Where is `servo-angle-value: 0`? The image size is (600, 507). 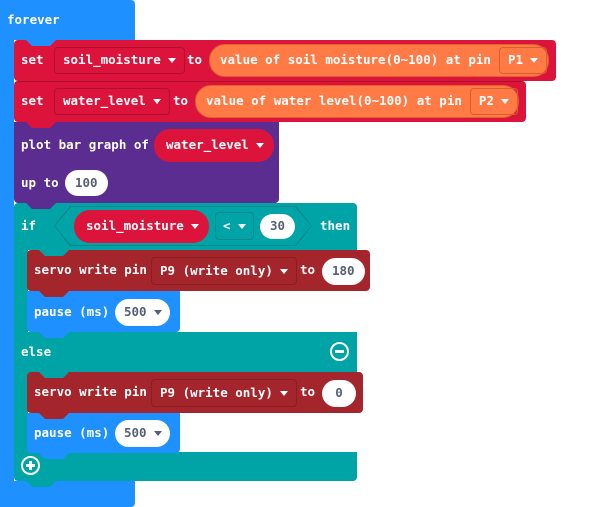
servo-angle-value: 0 is located at coordinates (339, 393).